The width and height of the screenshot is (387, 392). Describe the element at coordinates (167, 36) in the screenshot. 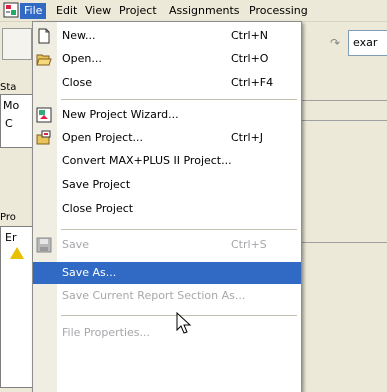

I see `menu-item-new: New... Ctrl+N` at that location.